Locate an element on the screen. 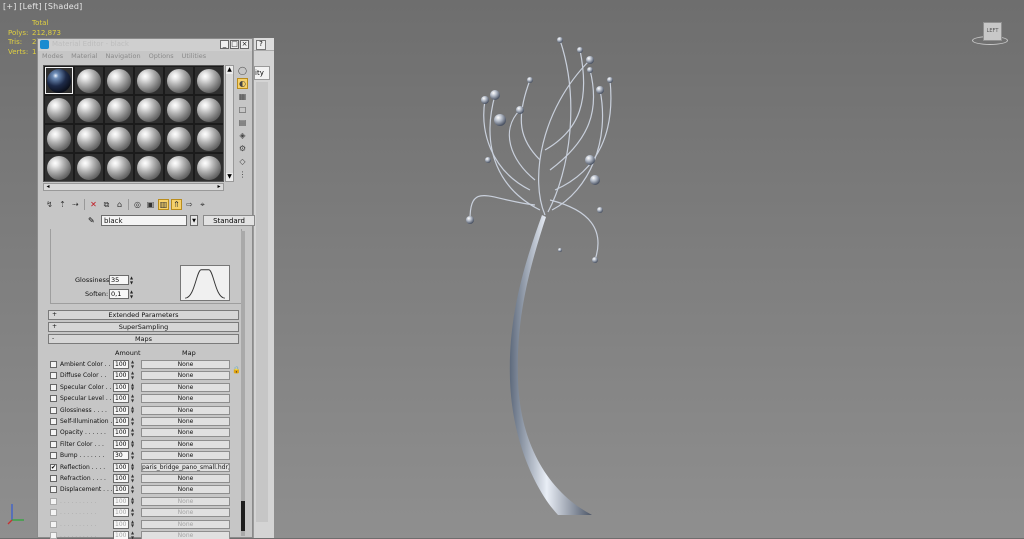  slots-vertical-scrollbar: ▲ ▼ is located at coordinates (229, 123).